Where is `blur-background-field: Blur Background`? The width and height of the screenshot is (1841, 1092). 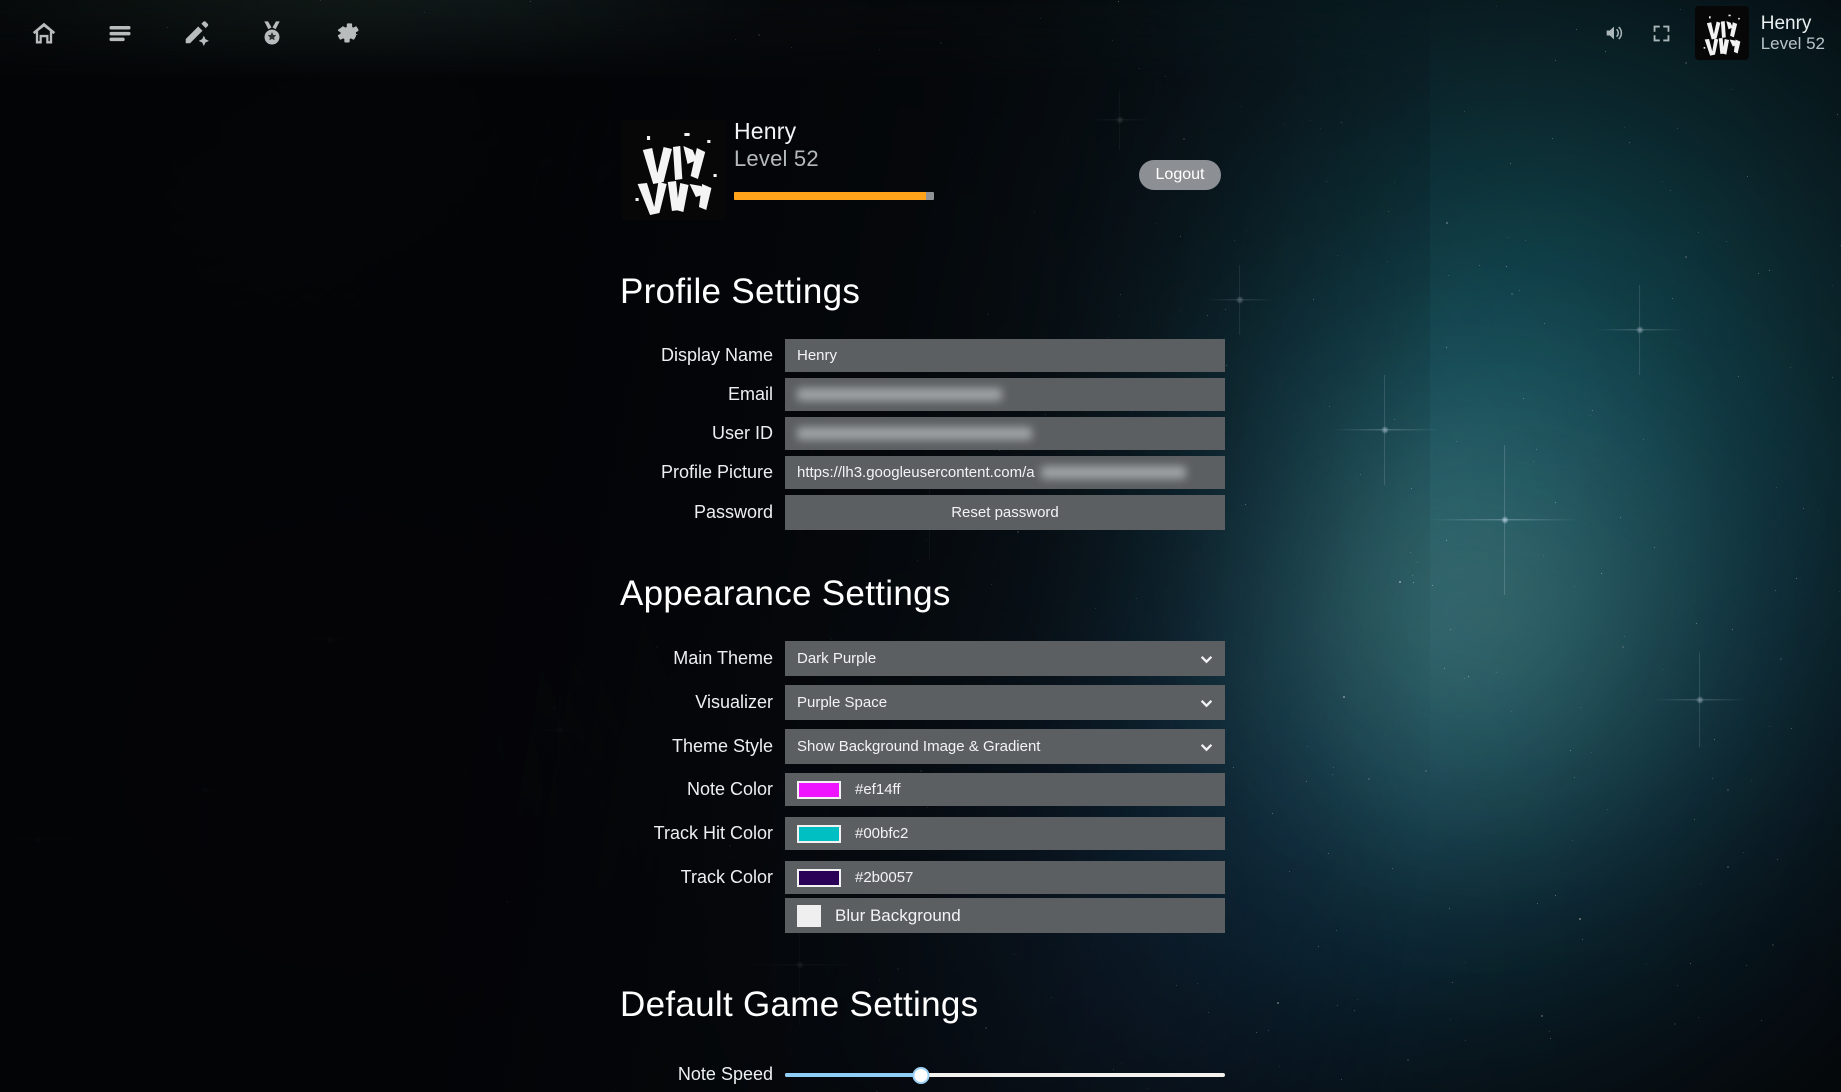
blur-background-field: Blur Background is located at coordinates (1005, 915).